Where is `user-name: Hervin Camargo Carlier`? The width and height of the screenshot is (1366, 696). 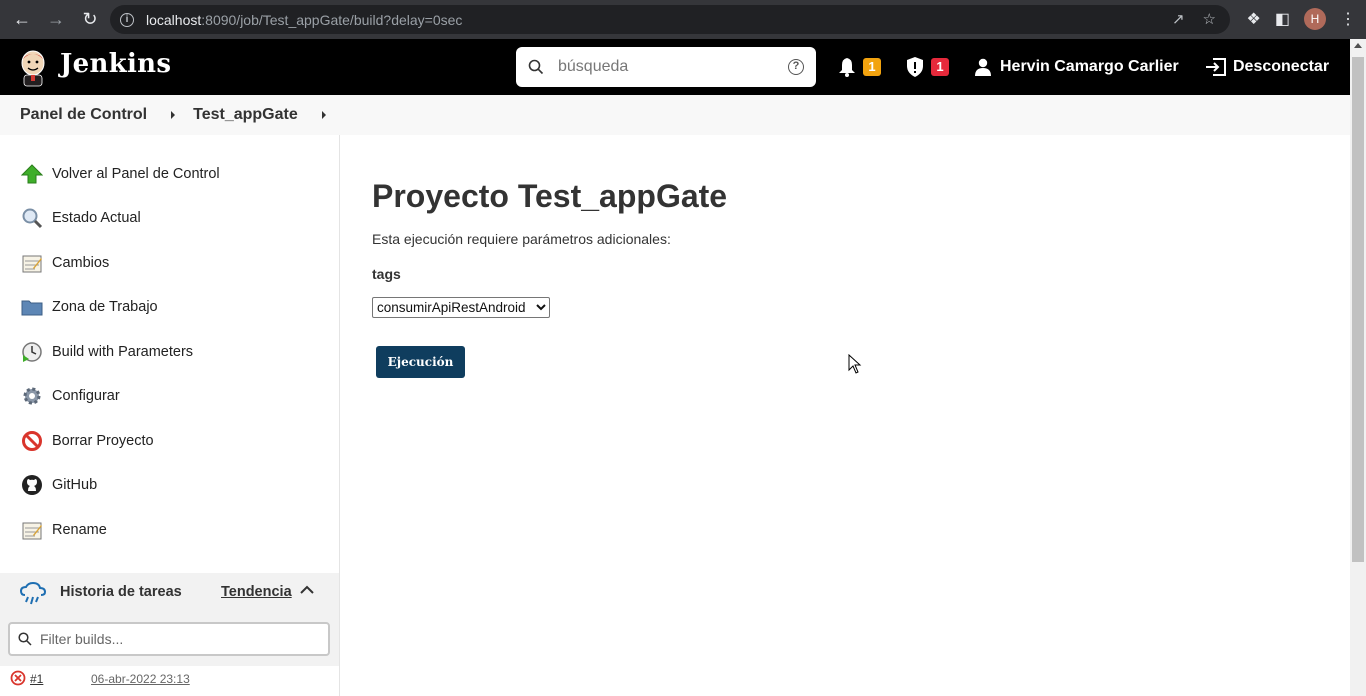 user-name: Hervin Camargo Carlier is located at coordinates (1089, 66).